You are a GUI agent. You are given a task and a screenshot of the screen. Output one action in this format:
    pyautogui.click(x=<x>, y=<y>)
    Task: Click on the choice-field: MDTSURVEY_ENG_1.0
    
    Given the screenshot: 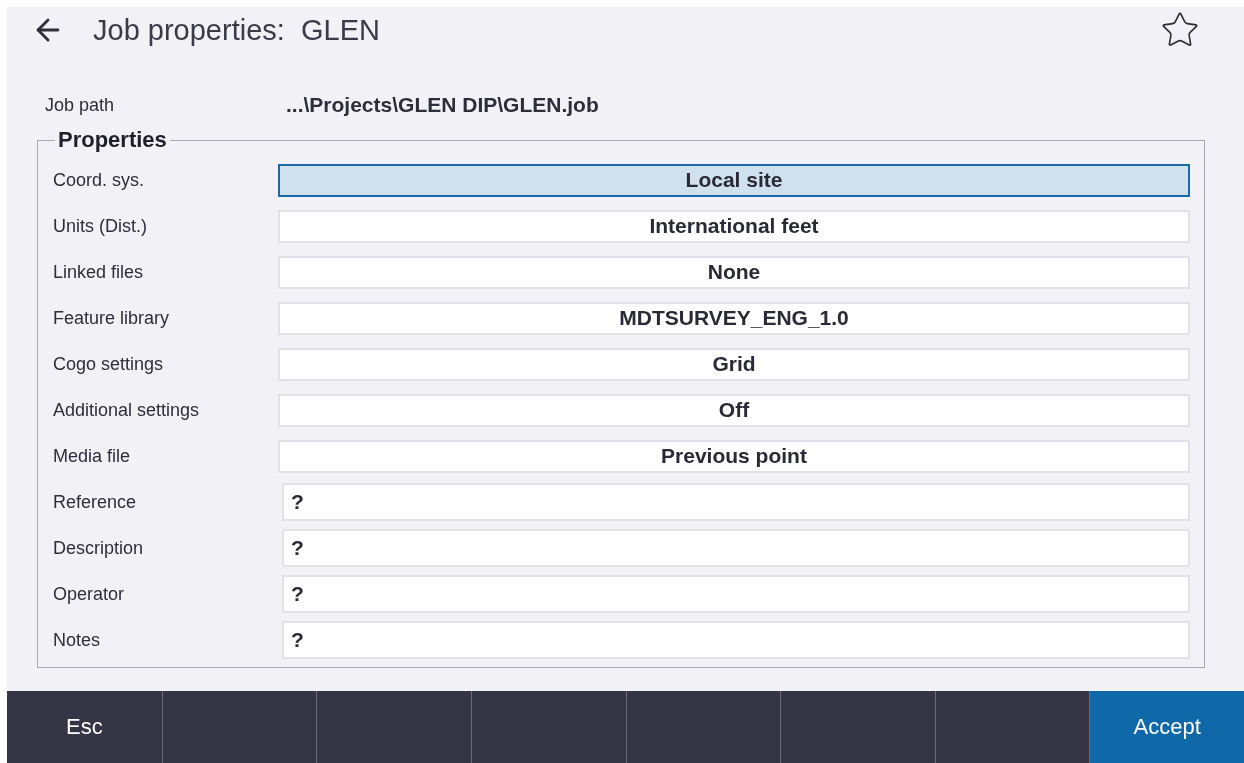 What is the action you would take?
    pyautogui.click(x=734, y=318)
    